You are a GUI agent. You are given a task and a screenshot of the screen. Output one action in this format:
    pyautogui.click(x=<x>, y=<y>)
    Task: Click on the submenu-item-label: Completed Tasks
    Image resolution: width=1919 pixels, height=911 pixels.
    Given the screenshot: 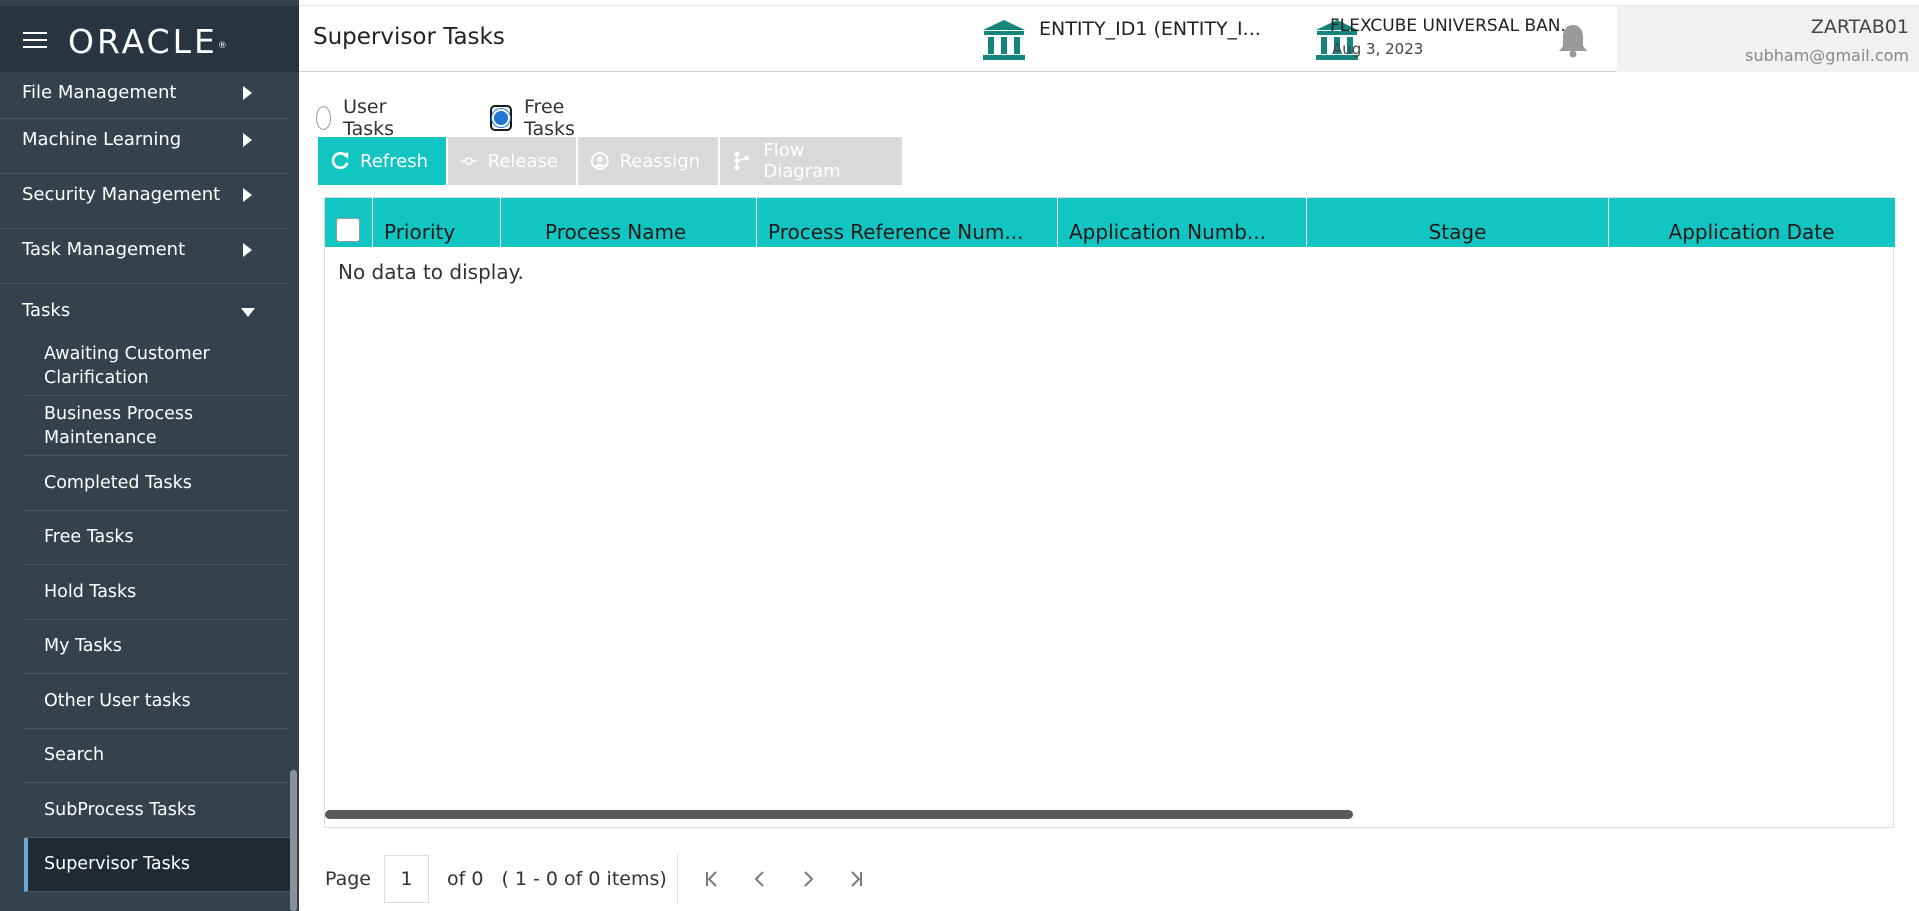 What is the action you would take?
    pyautogui.click(x=118, y=482)
    